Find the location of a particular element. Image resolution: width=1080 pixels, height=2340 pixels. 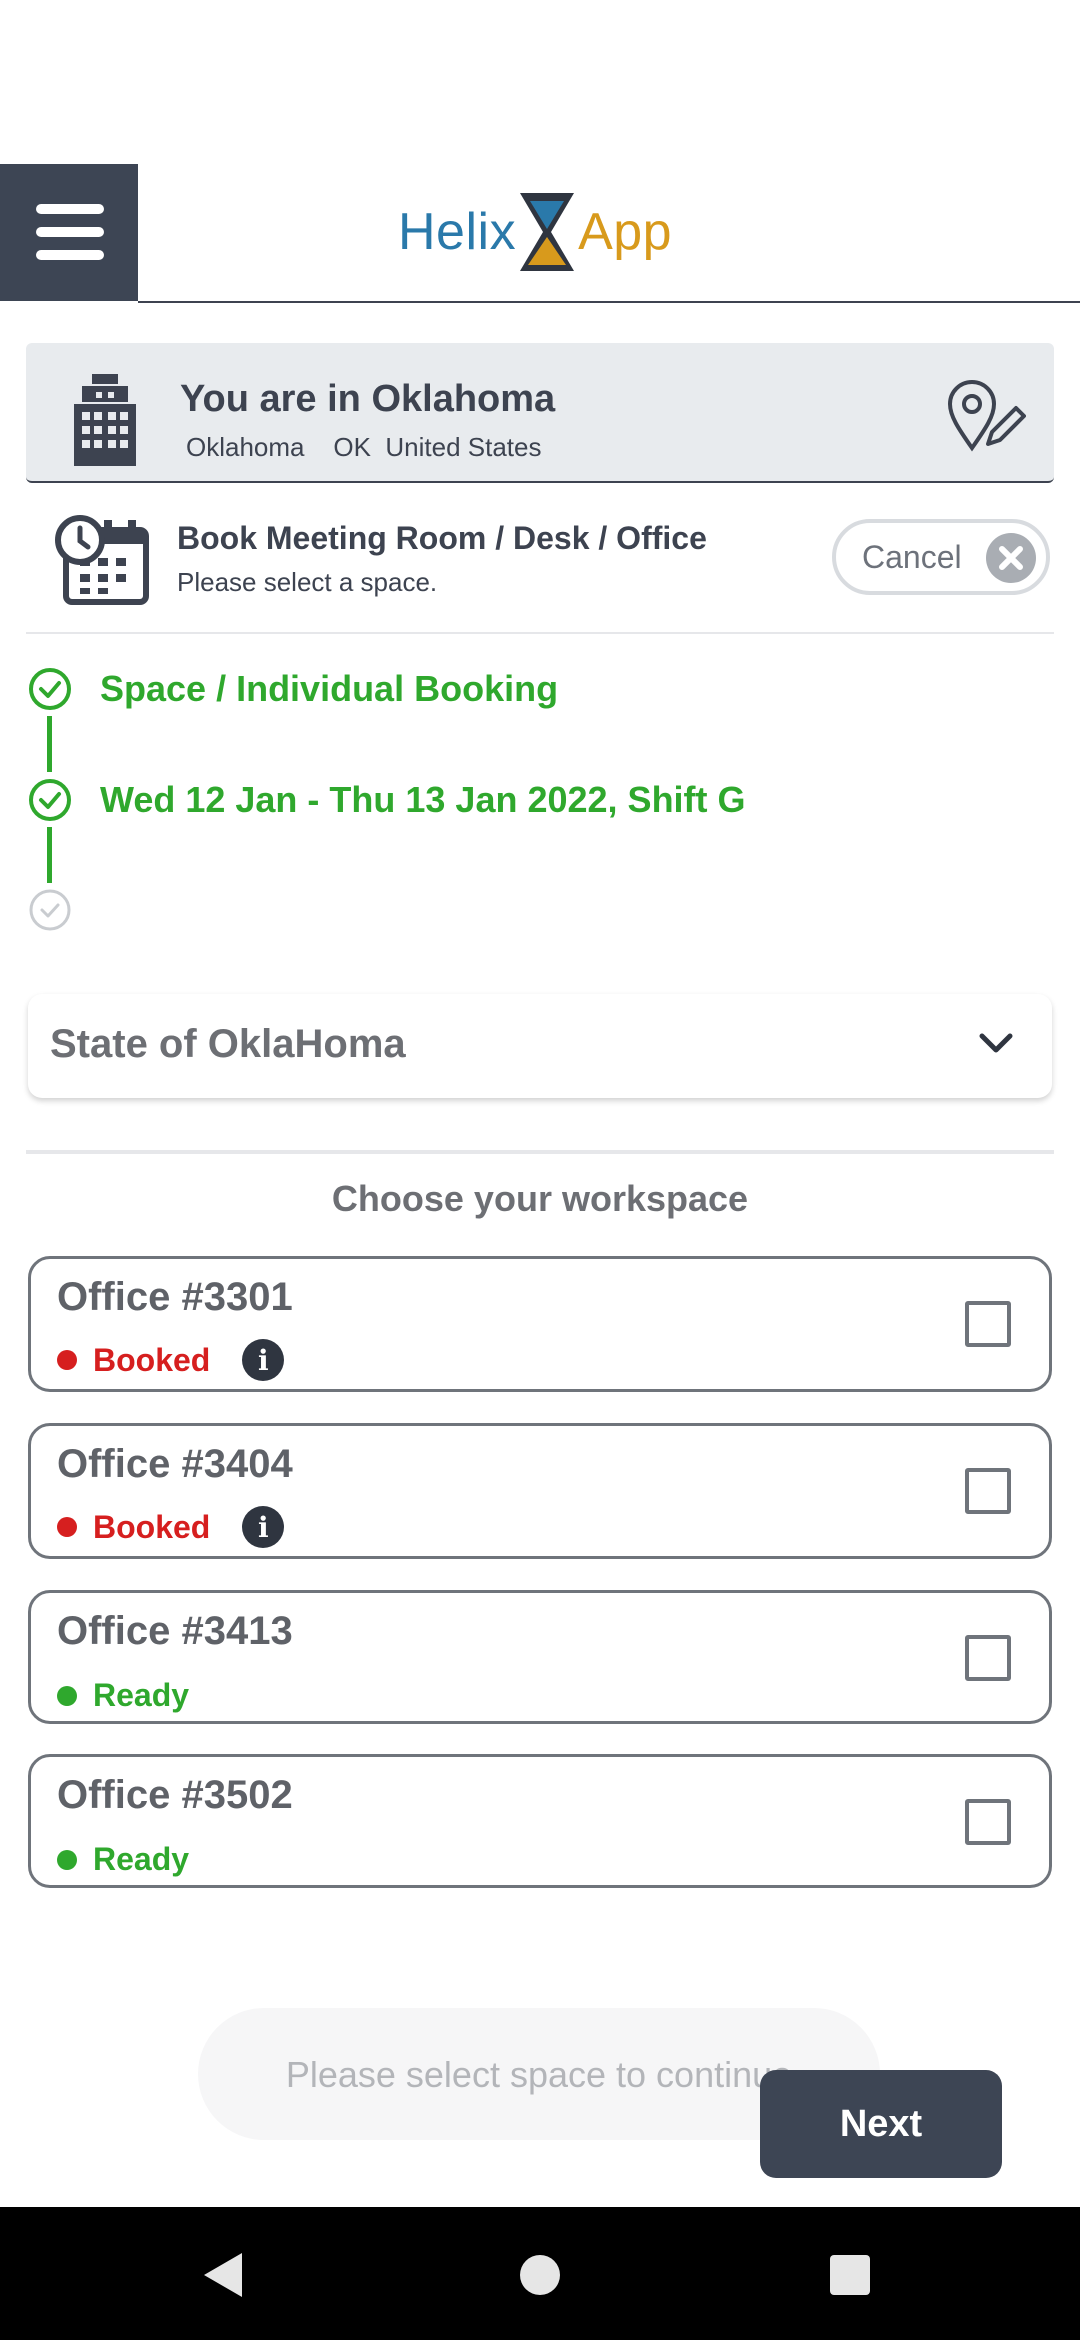

logo-text-left: Helix is located at coordinates (457, 232).